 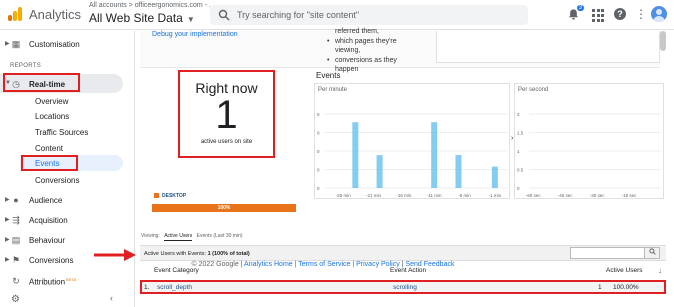 What do you see at coordinates (47, 240) in the screenshot?
I see `sidebar-item-label: Behaviour` at bounding box center [47, 240].